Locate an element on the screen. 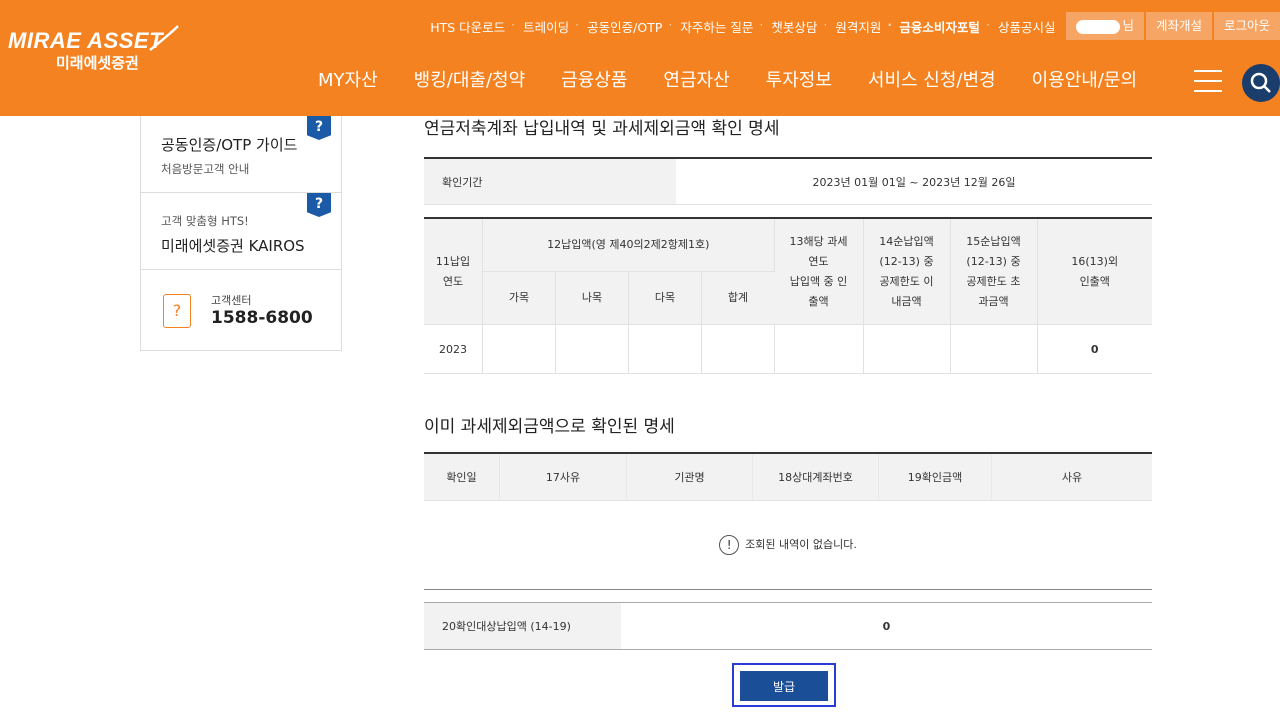 The image size is (1280, 721). hamburger-menu-icon is located at coordinates (1208, 81).